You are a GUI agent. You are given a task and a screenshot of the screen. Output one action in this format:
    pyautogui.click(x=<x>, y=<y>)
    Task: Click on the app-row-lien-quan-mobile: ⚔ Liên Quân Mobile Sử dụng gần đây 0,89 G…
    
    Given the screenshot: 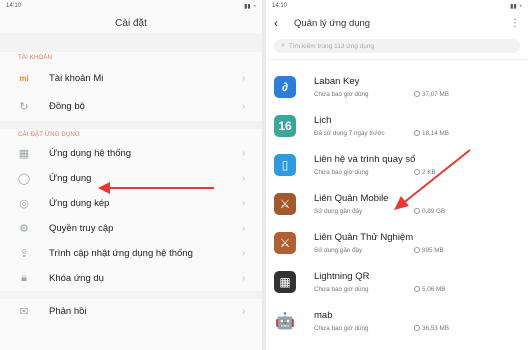 What is the action you would take?
    pyautogui.click(x=397, y=203)
    